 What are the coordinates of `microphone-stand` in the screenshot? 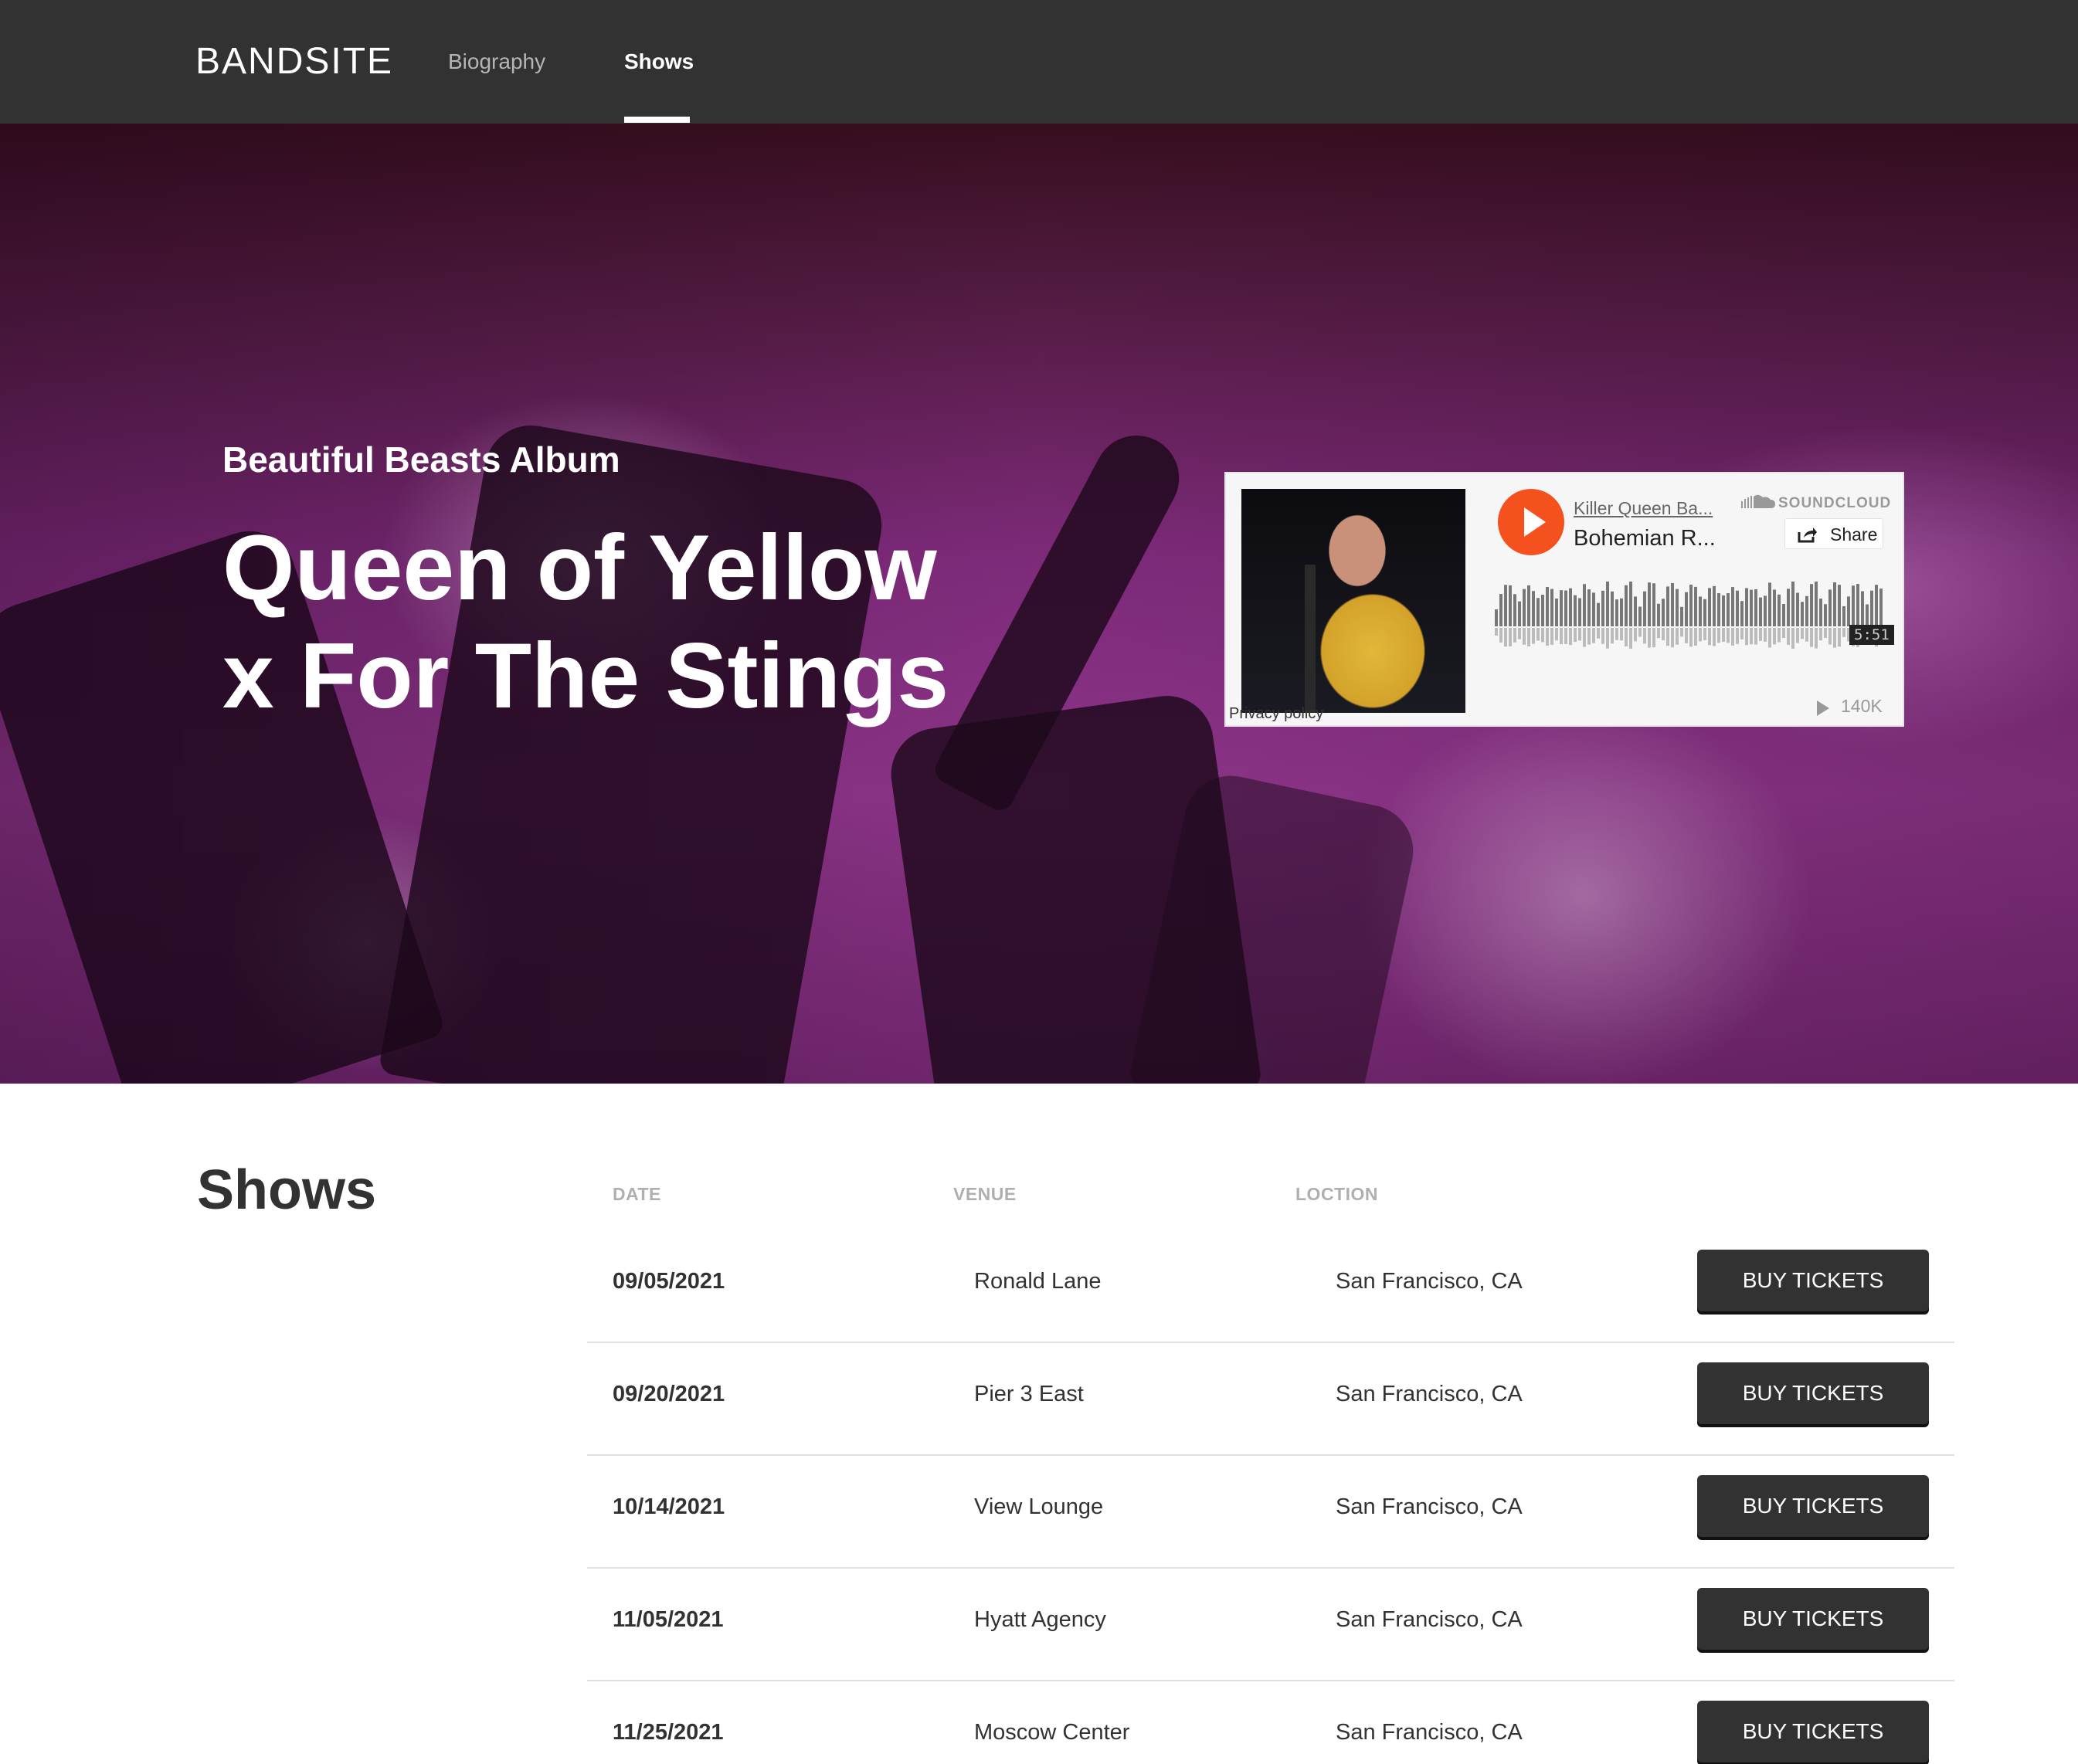 It's located at (1310, 639).